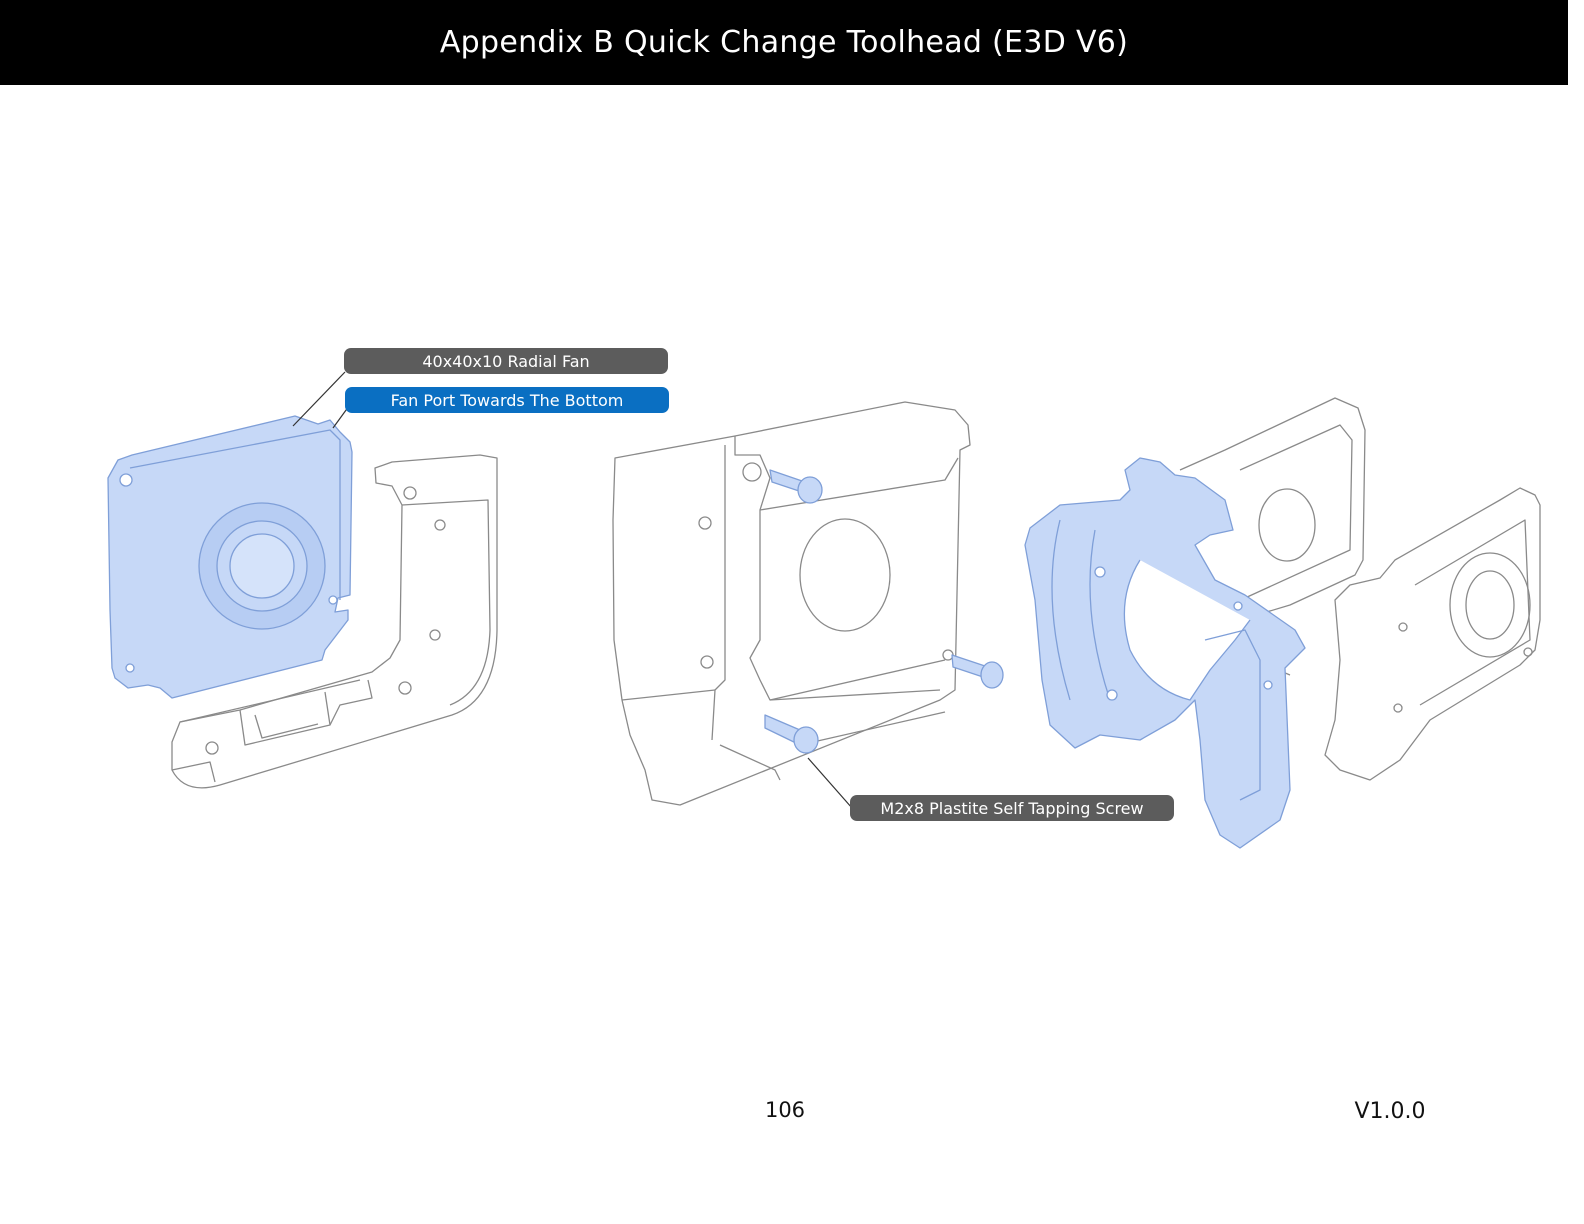 The height and width of the screenshot is (1224, 1584). I want to click on fan-duct-highlighted, so click(1165, 653).